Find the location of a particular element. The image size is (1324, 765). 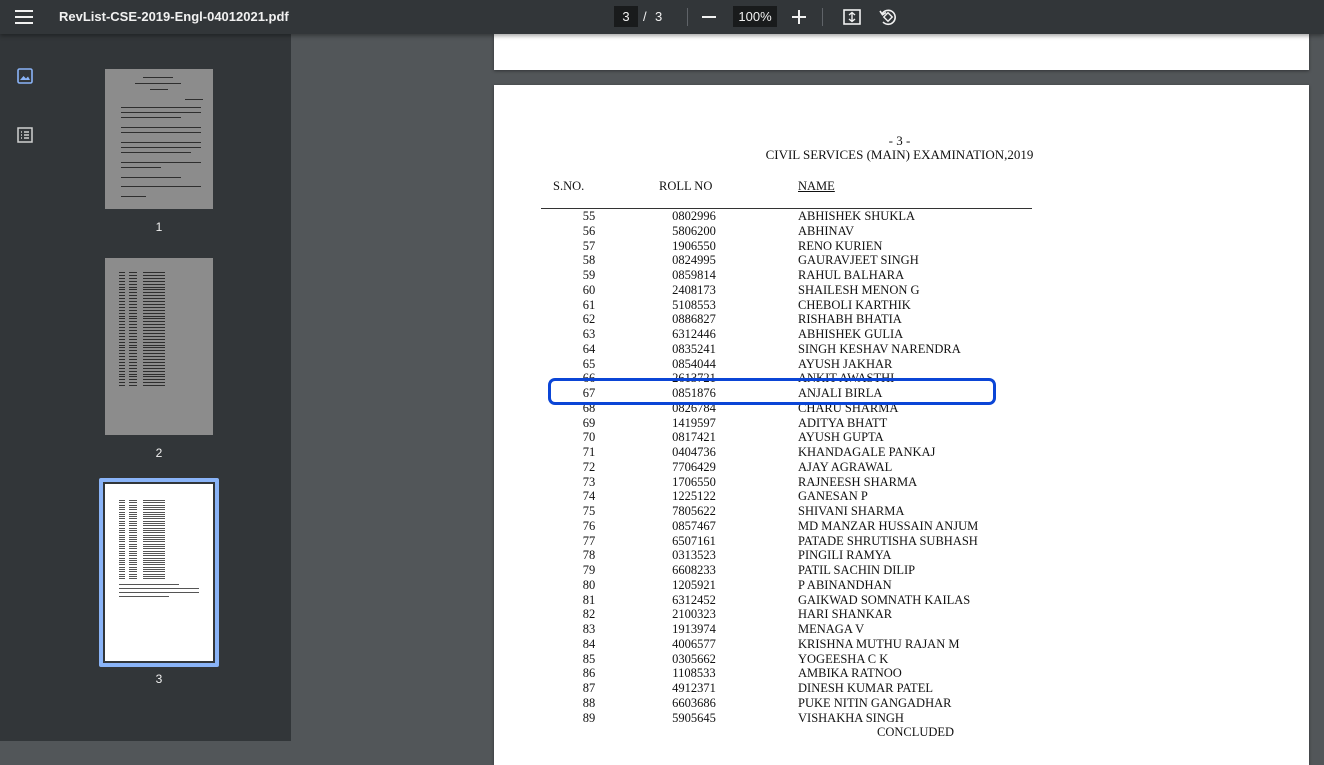

cell-roll: 5806200 is located at coordinates (694, 230).